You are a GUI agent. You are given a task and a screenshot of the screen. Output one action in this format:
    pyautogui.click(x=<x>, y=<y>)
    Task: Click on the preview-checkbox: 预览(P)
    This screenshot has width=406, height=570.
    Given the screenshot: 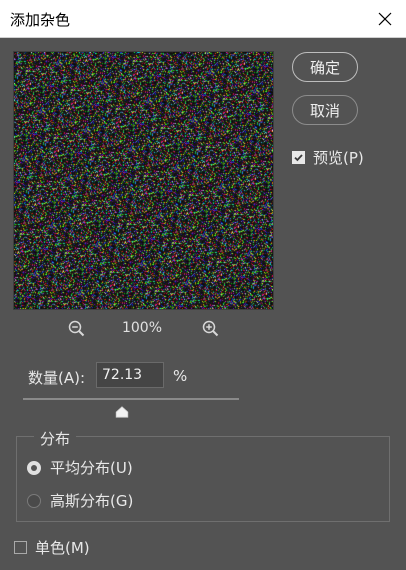 What is the action you would take?
    pyautogui.click(x=328, y=157)
    